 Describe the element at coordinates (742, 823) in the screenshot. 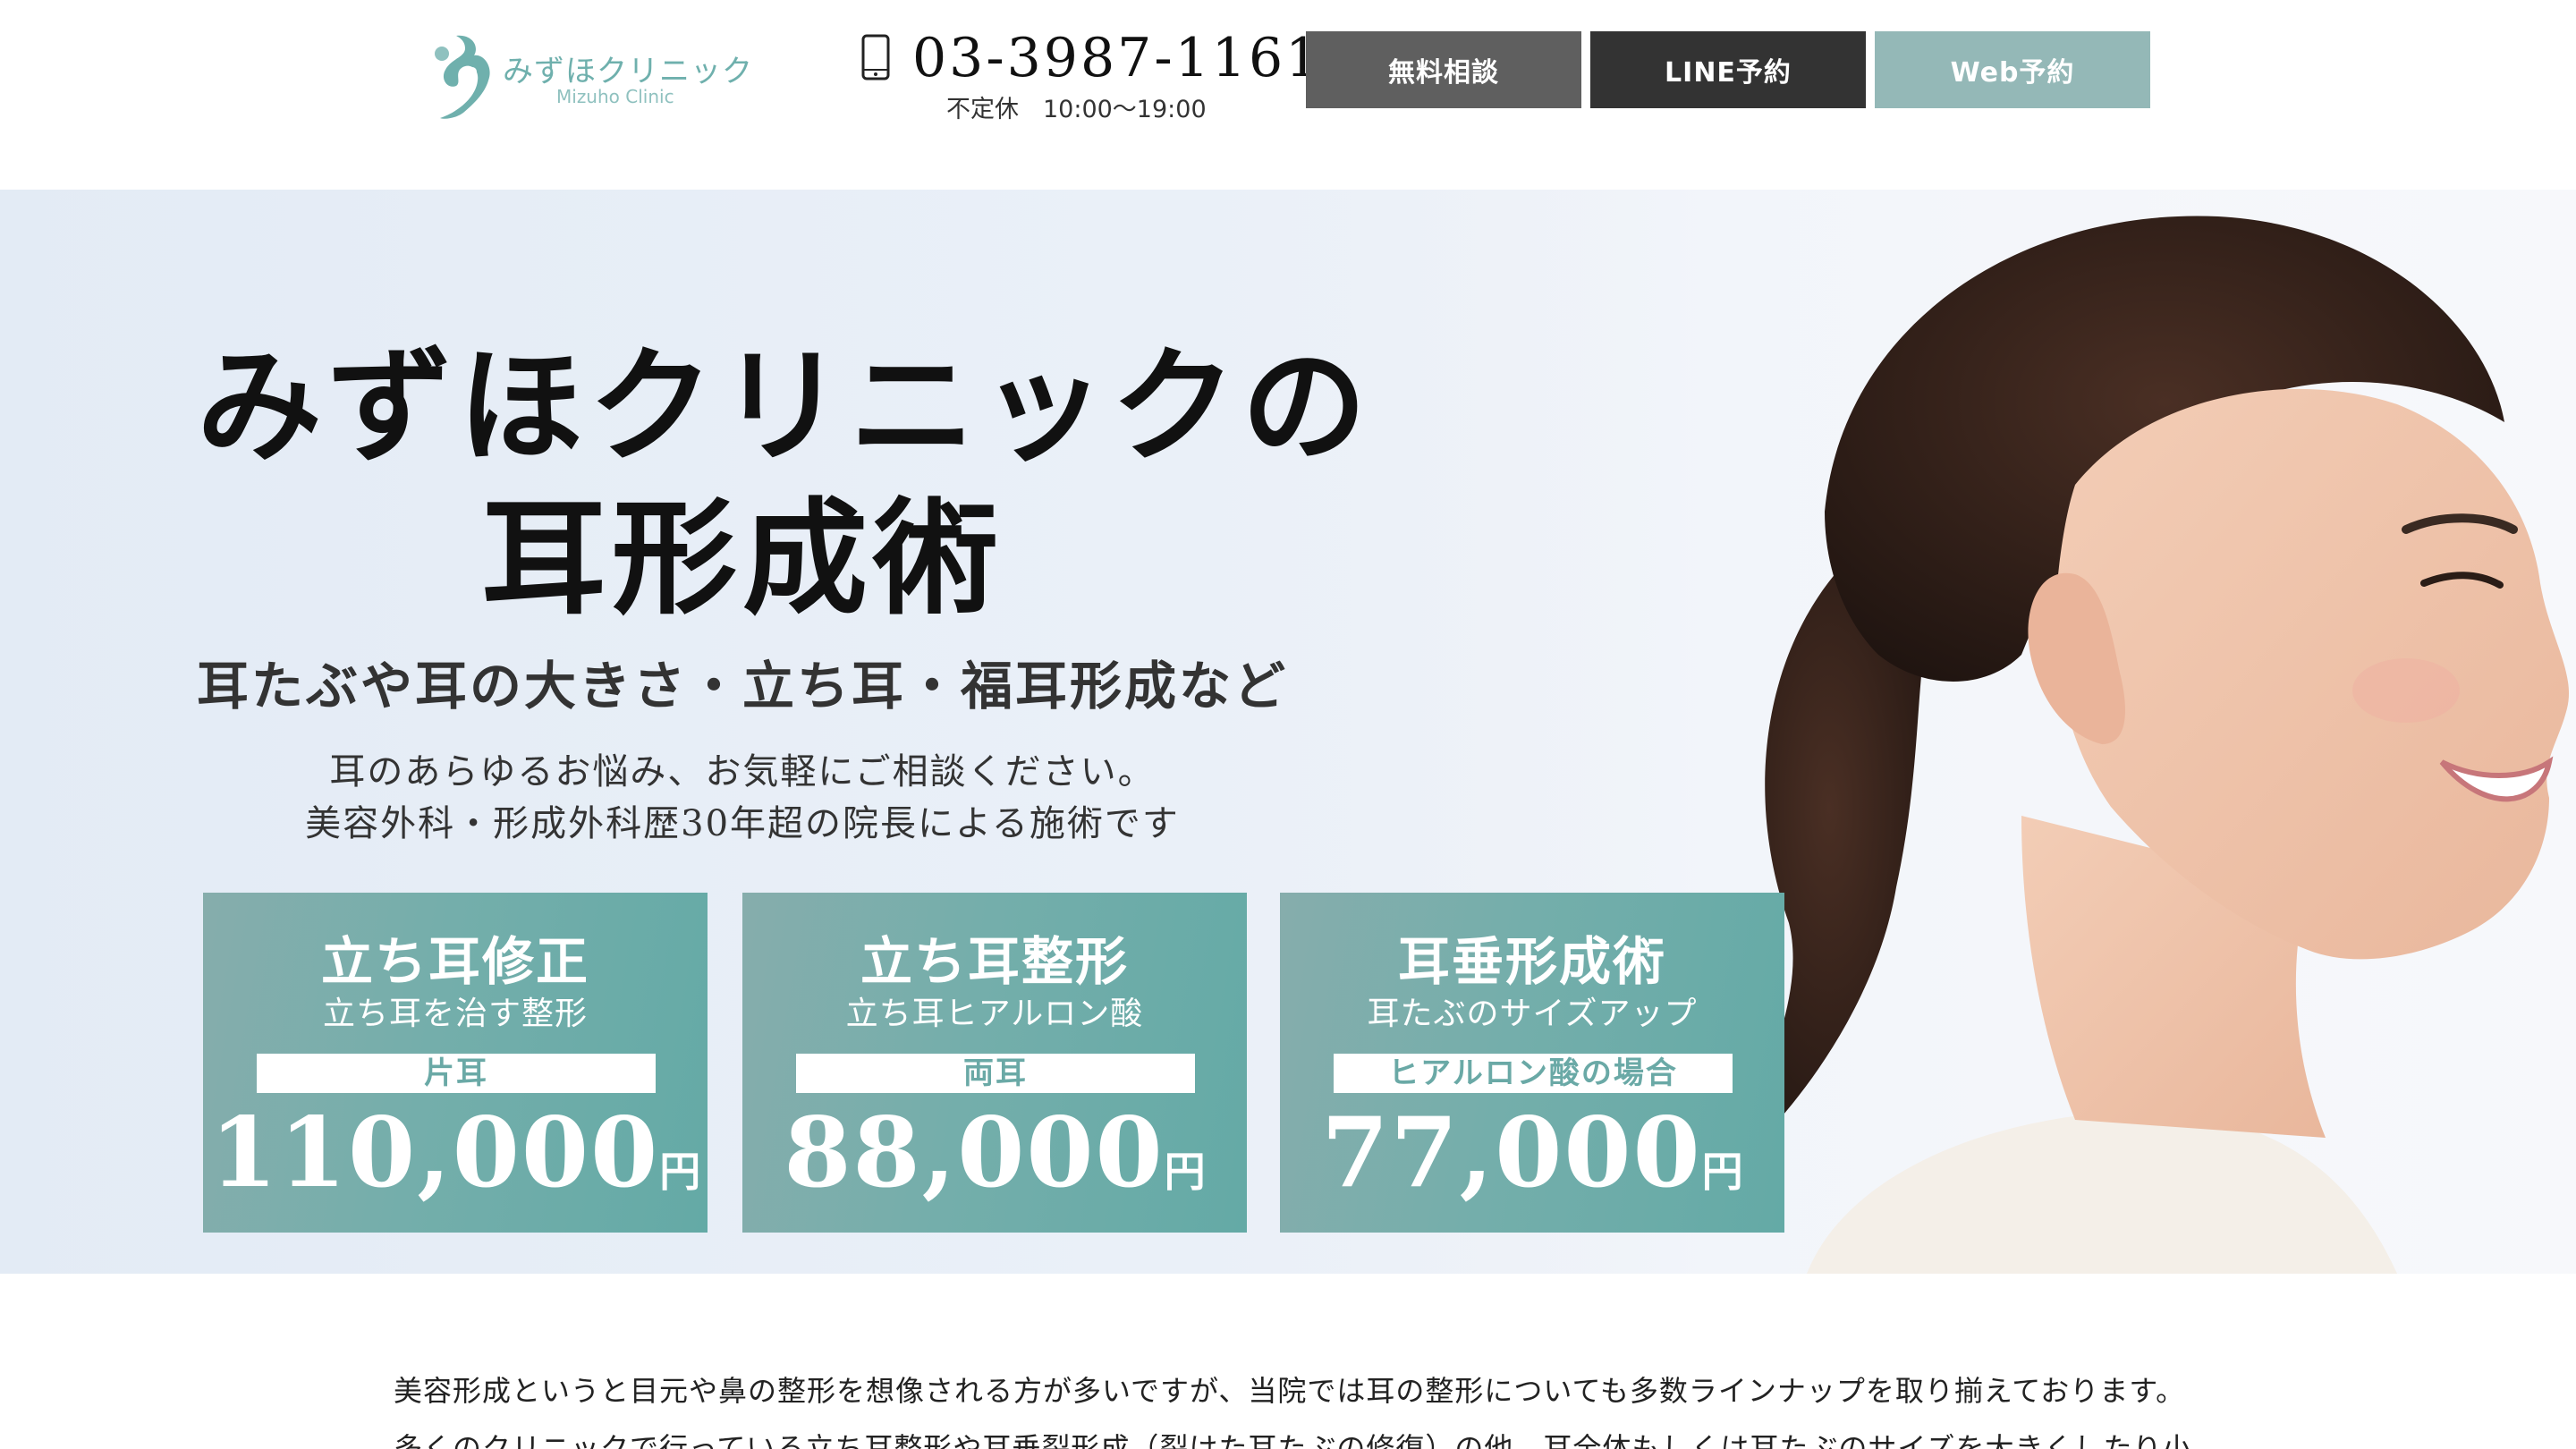

I see `hero-description-line2: 美容外科・形成外科歴30年超の院長による施術です` at that location.